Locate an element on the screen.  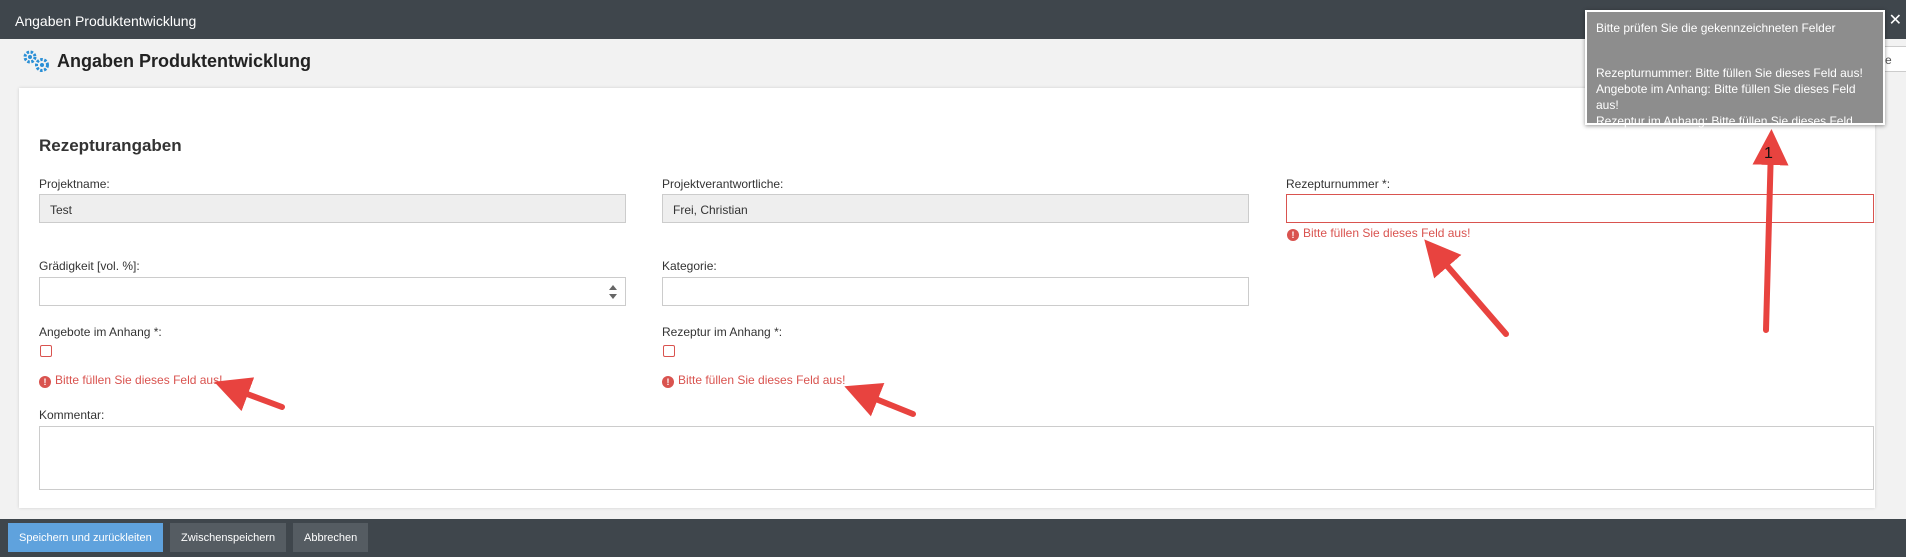
kategorie-label: Kategorie: is located at coordinates (689, 266).